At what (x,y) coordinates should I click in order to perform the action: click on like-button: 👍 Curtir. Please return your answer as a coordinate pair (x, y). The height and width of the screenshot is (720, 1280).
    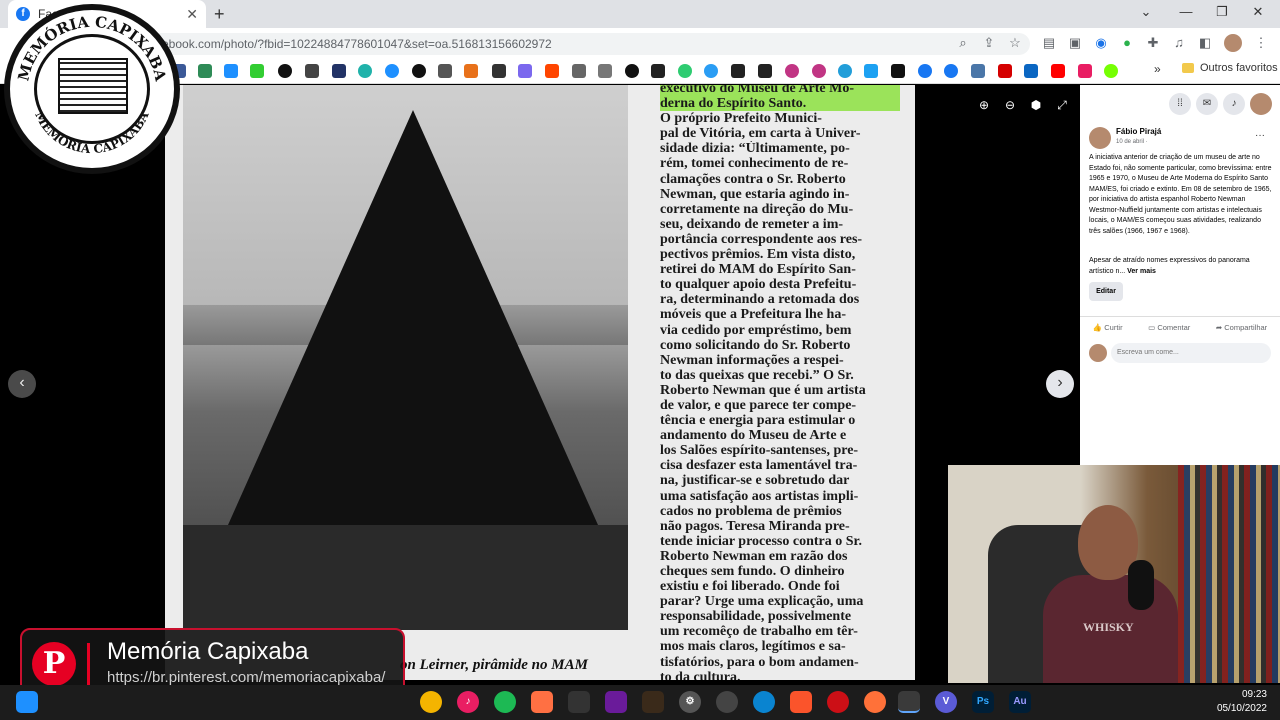
    Looking at the image, I should click on (1108, 327).